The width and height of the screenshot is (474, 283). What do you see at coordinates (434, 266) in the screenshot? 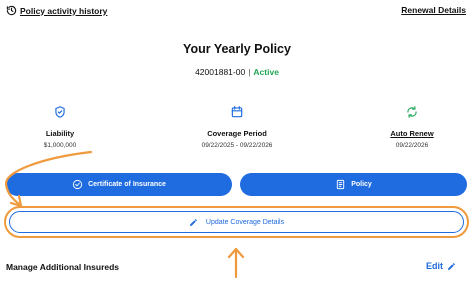
I see `edit-label: Edit` at bounding box center [434, 266].